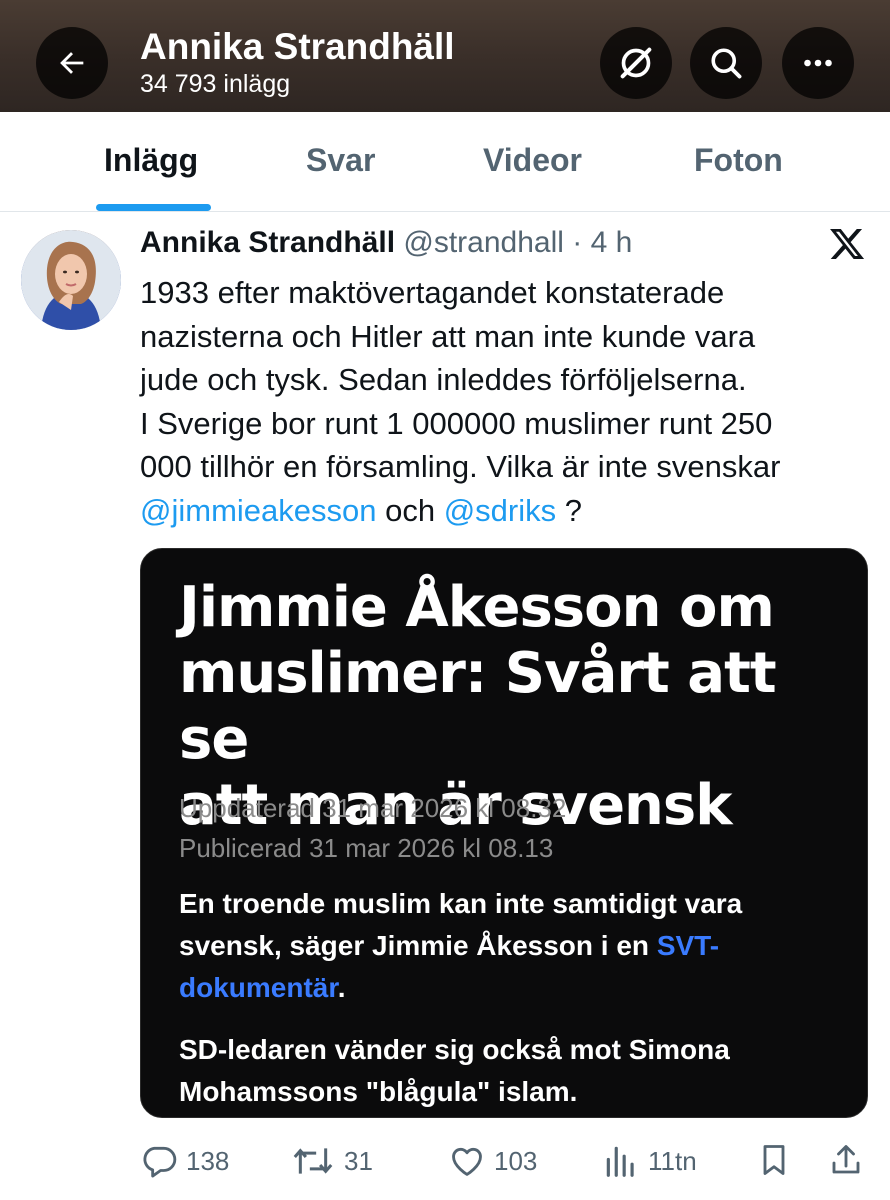 This screenshot has height=1200, width=890. I want to click on like-button: 103, so click(492, 1161).